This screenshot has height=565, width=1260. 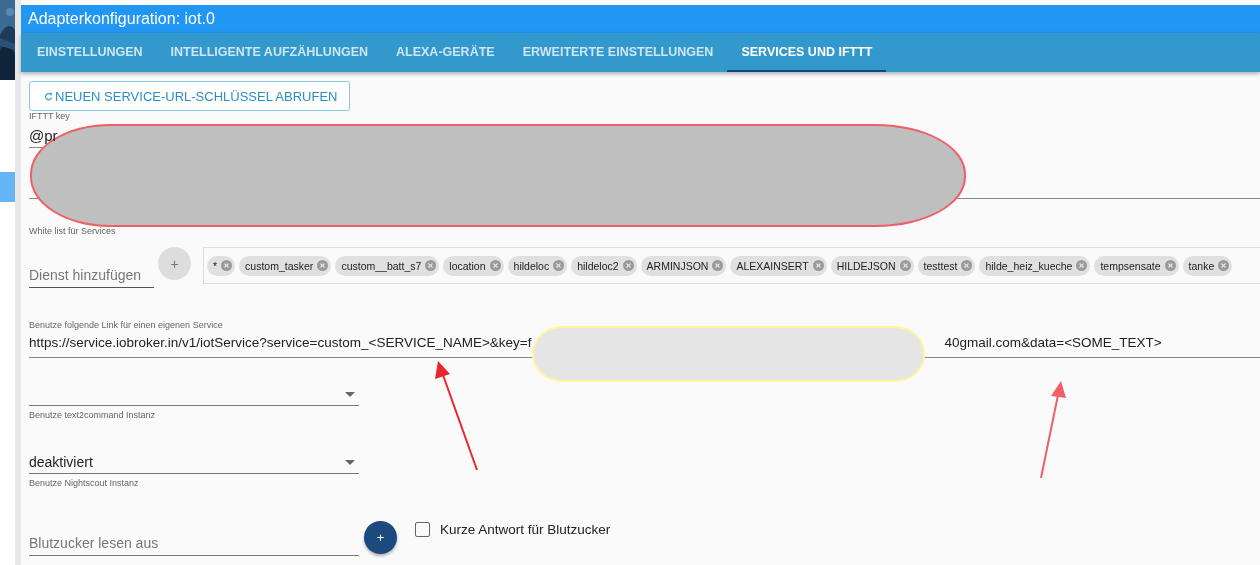 I want to click on service-chip: ALEXAINSERT, so click(x=778, y=265).